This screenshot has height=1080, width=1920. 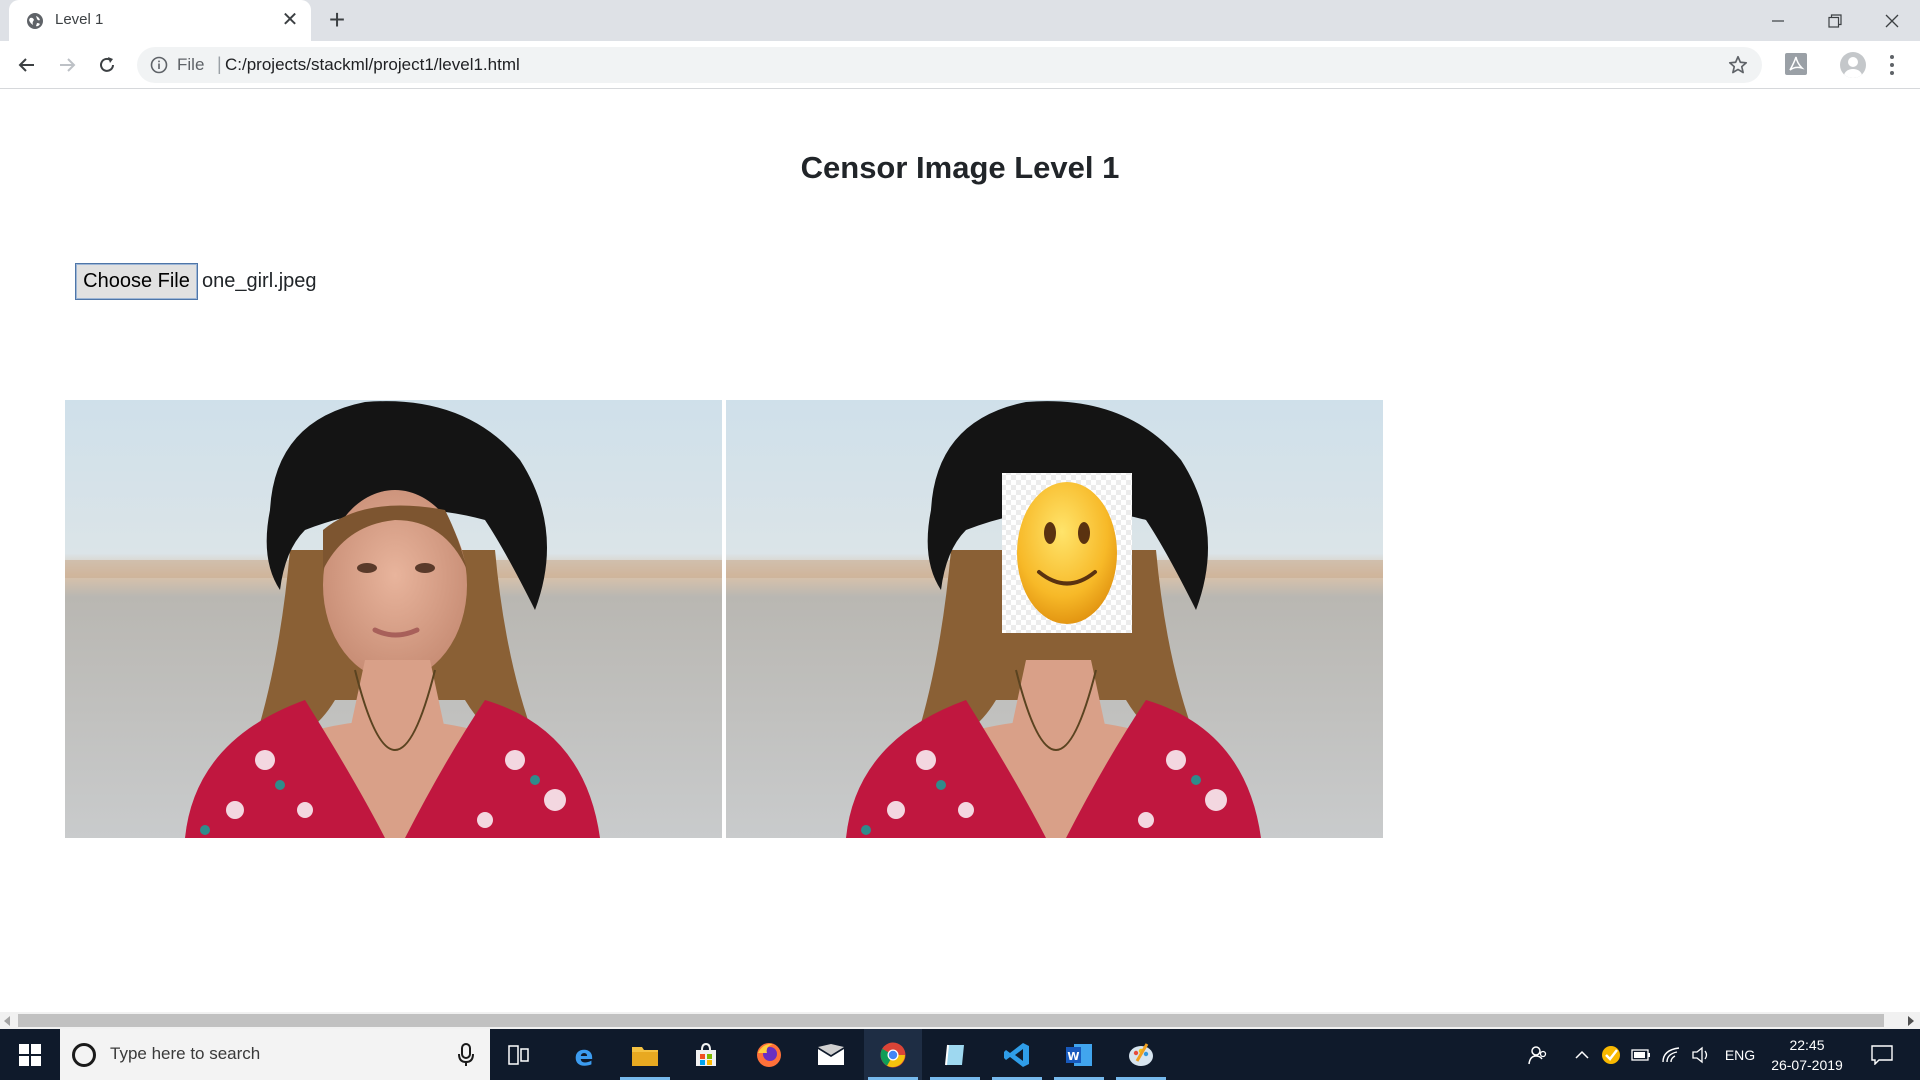 I want to click on chrome-icon, so click(x=893, y=1054).